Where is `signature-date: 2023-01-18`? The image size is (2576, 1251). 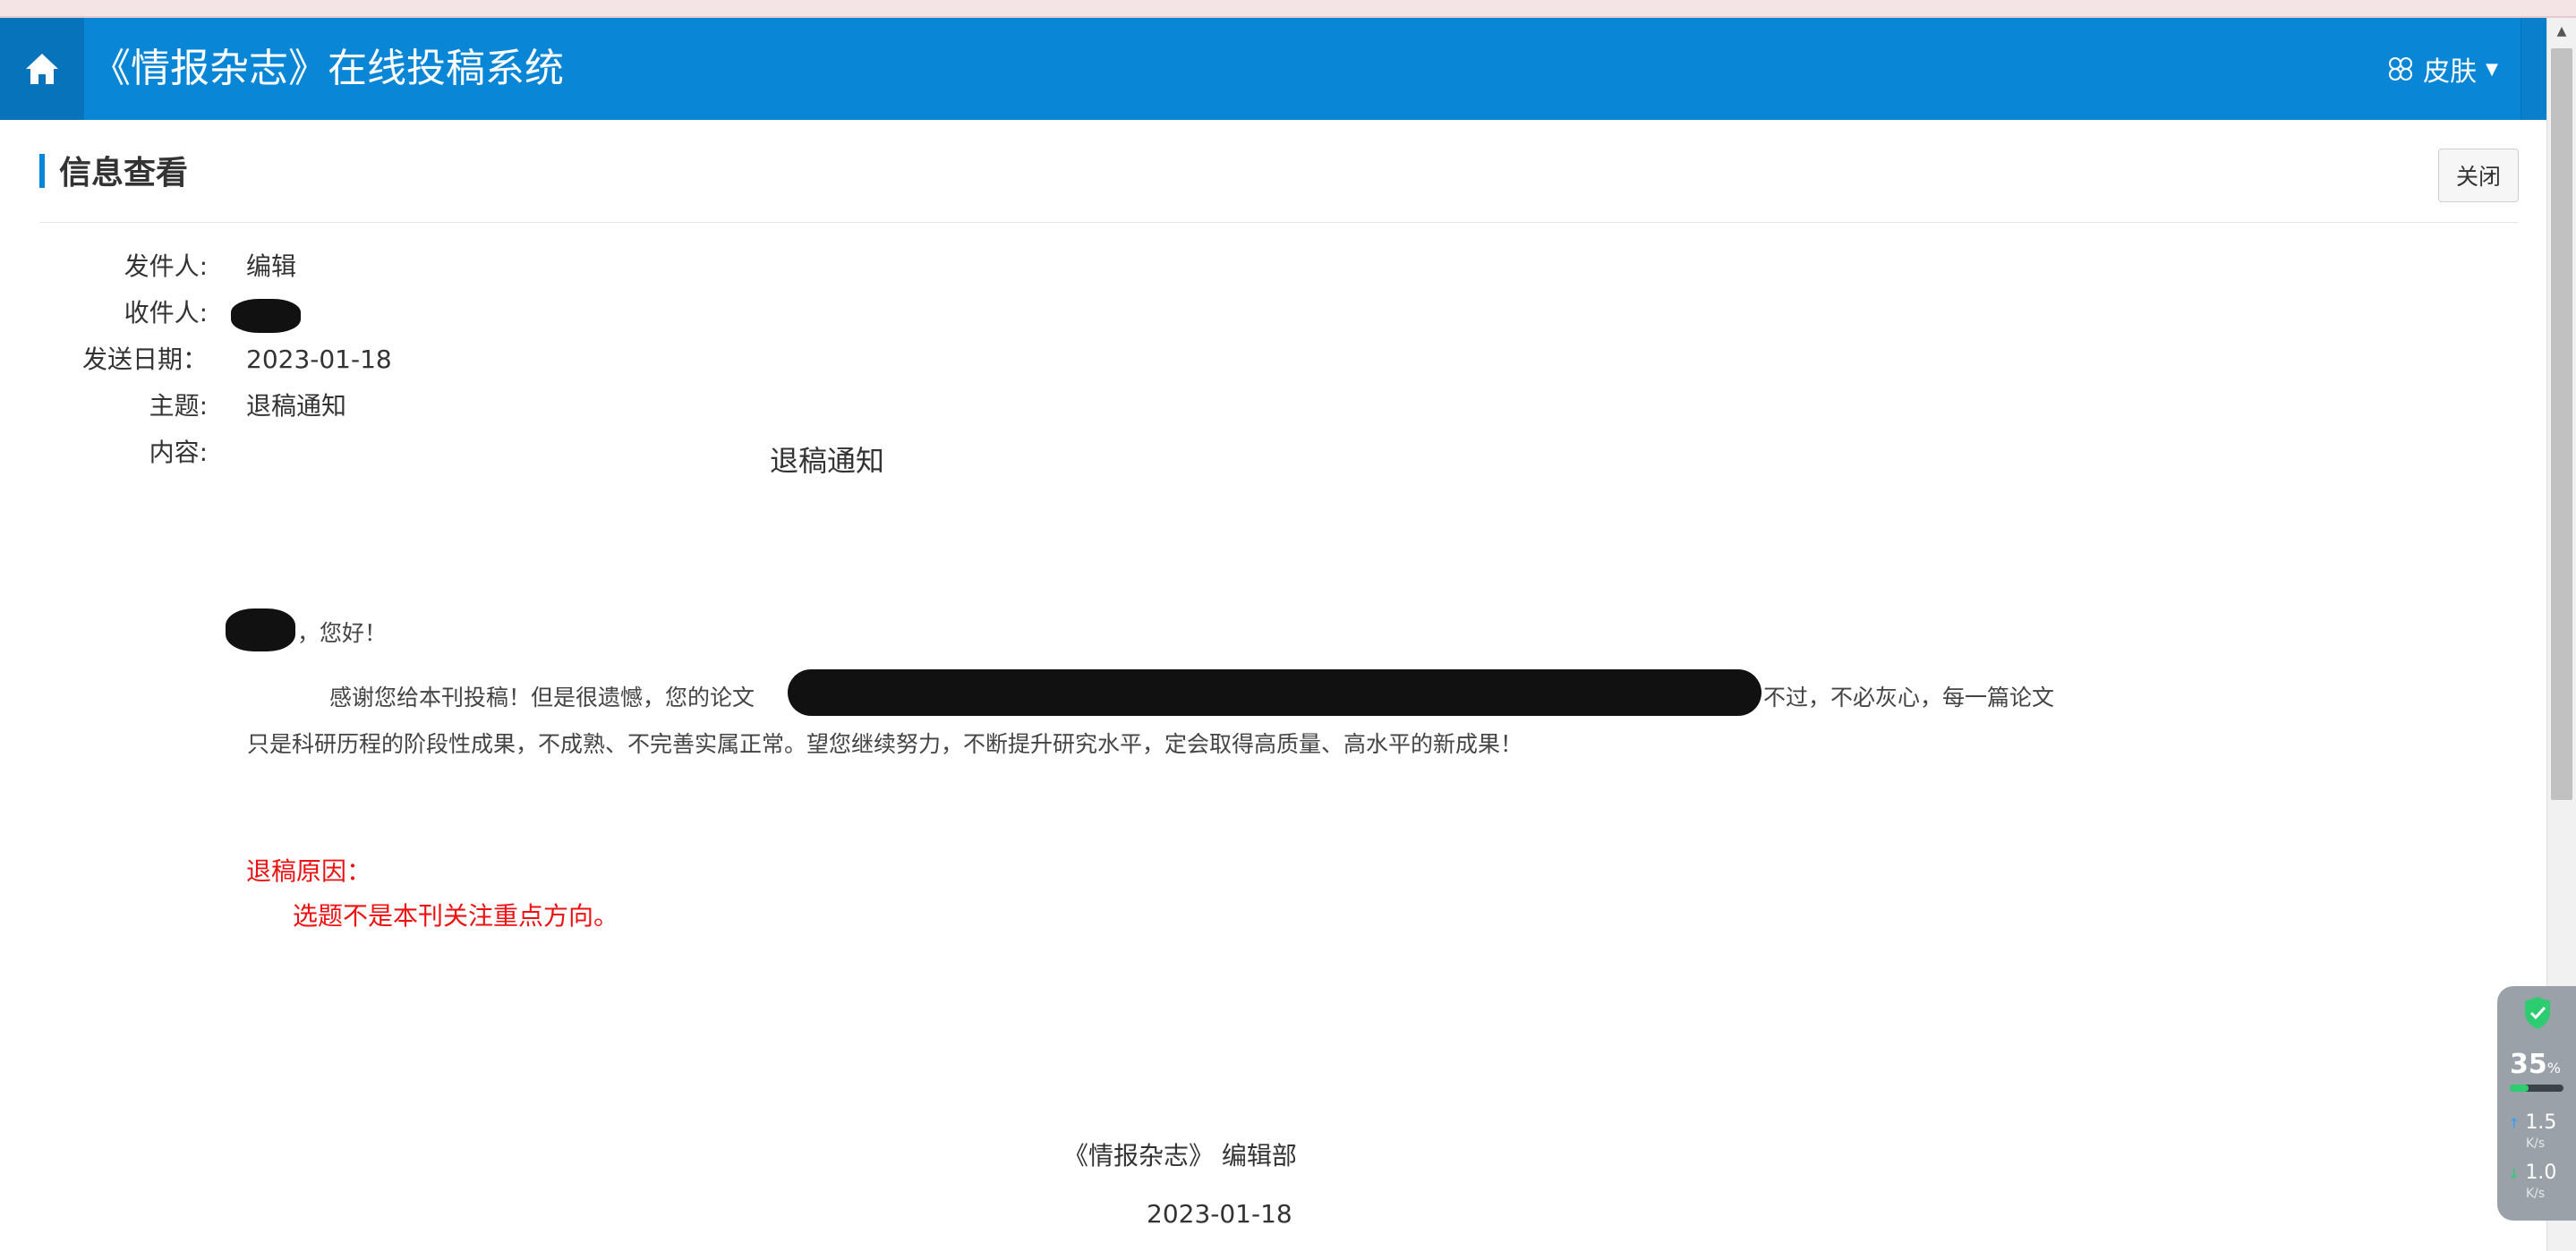 signature-date: 2023-01-18 is located at coordinates (1219, 1214).